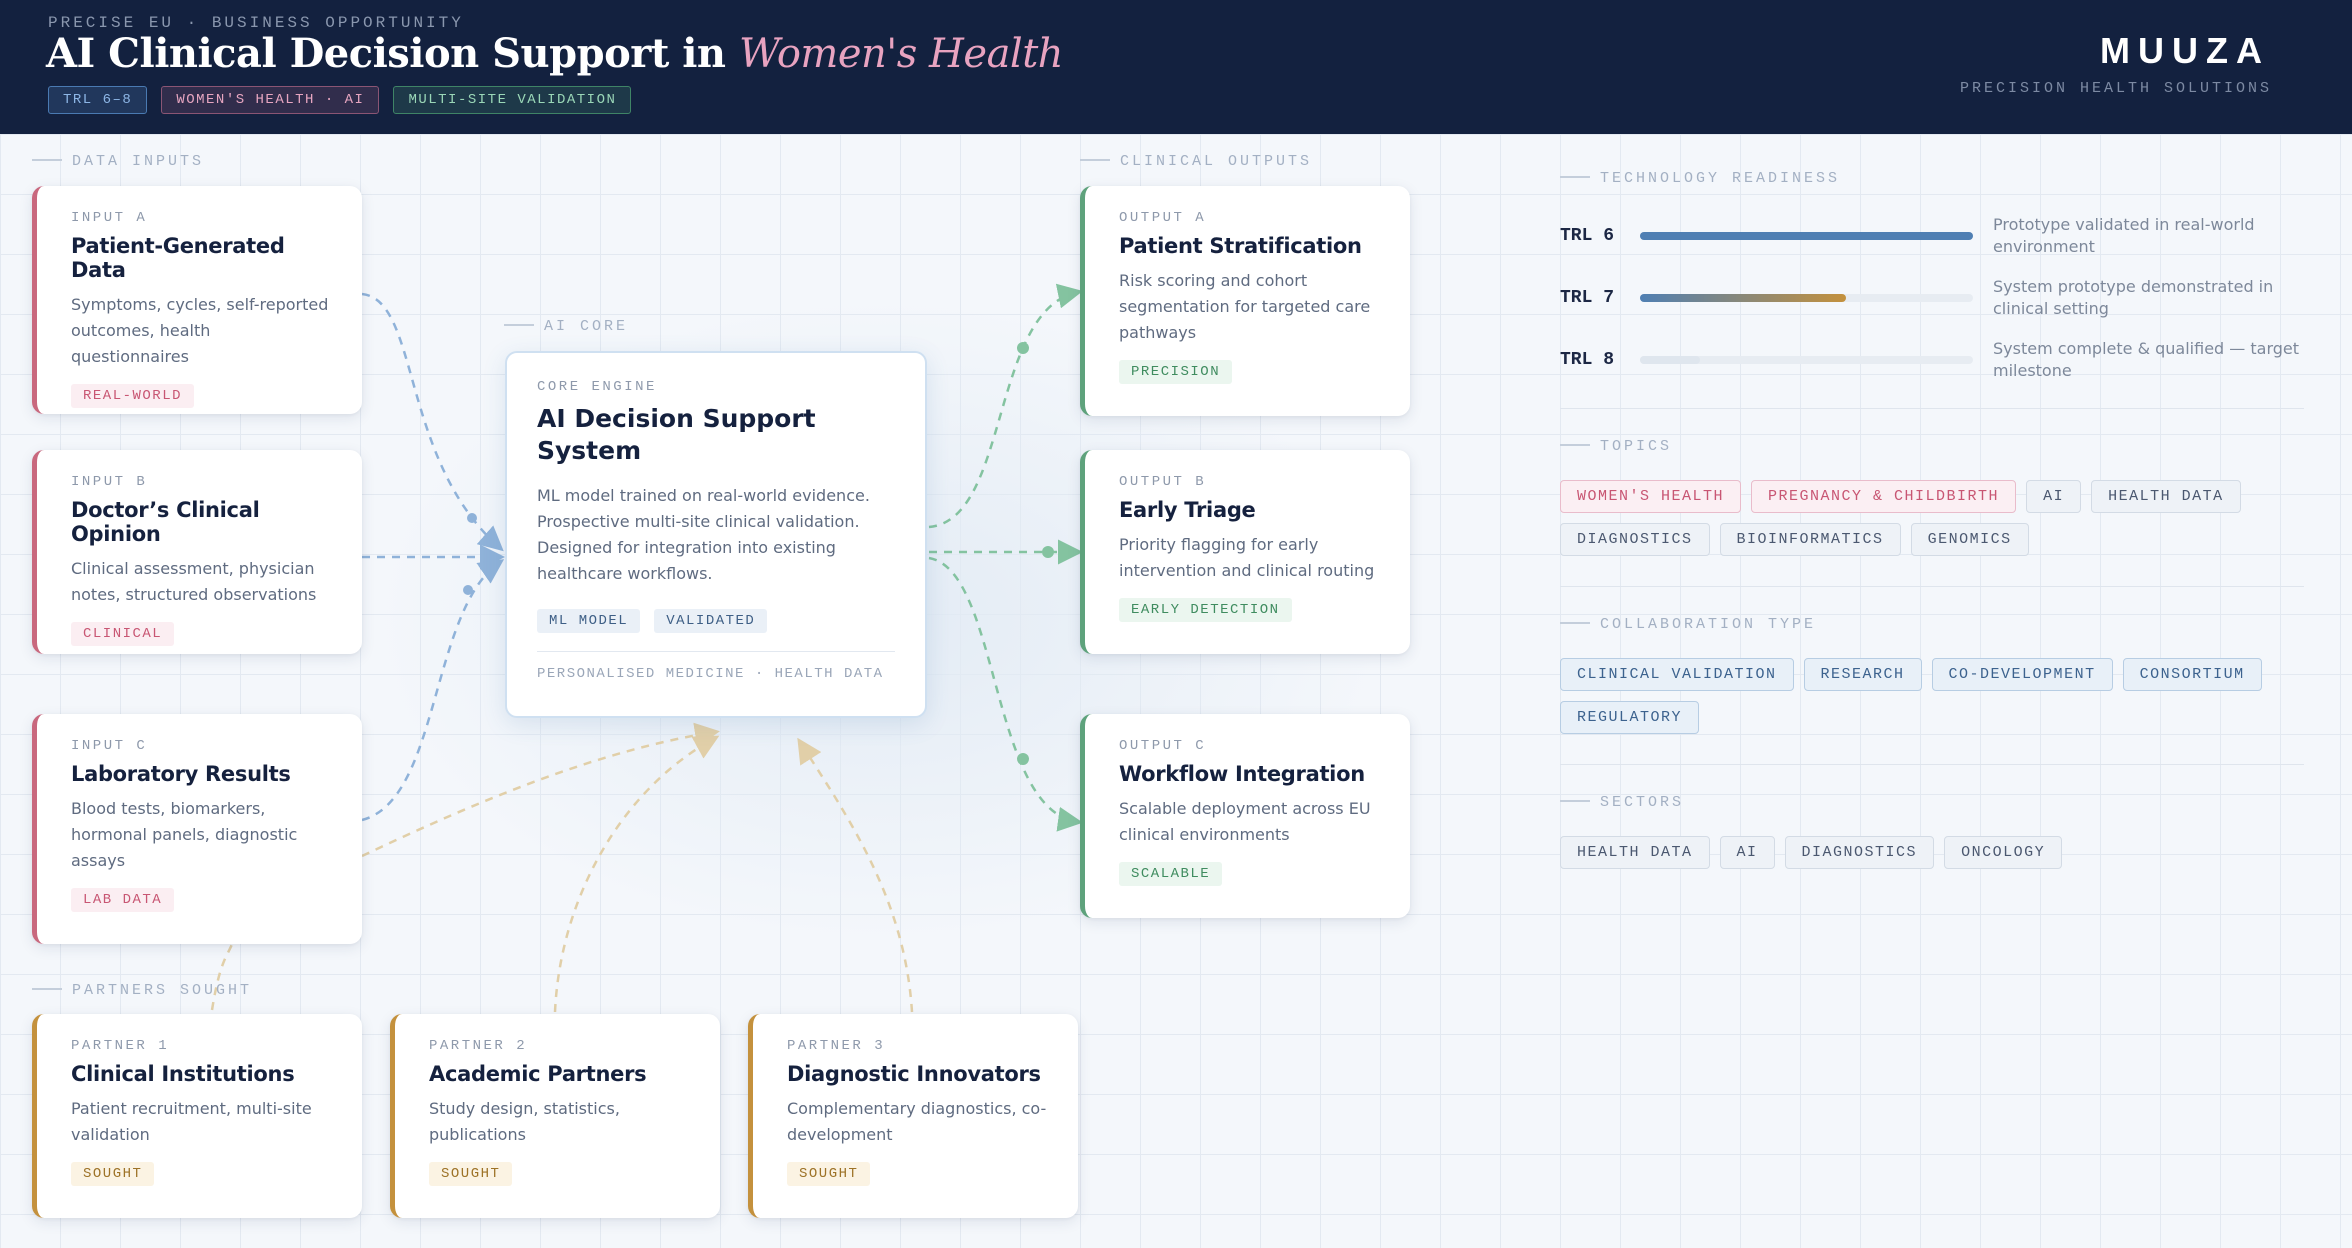 This screenshot has width=2352, height=1248. I want to click on chip-topic: AI, so click(2054, 496).